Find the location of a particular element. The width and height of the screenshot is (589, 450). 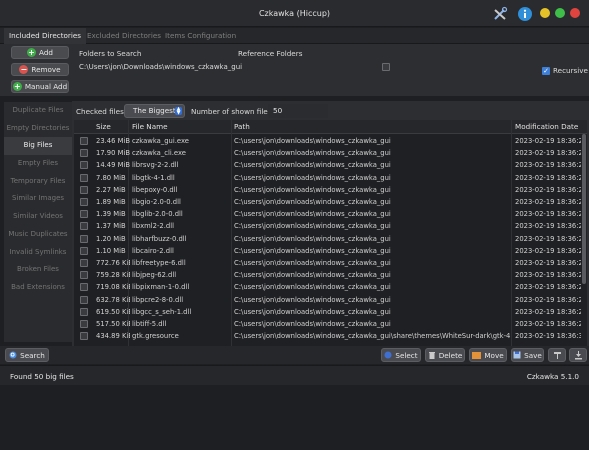

sidebar-item-similar-videos: Similar Videos is located at coordinates (38, 217).